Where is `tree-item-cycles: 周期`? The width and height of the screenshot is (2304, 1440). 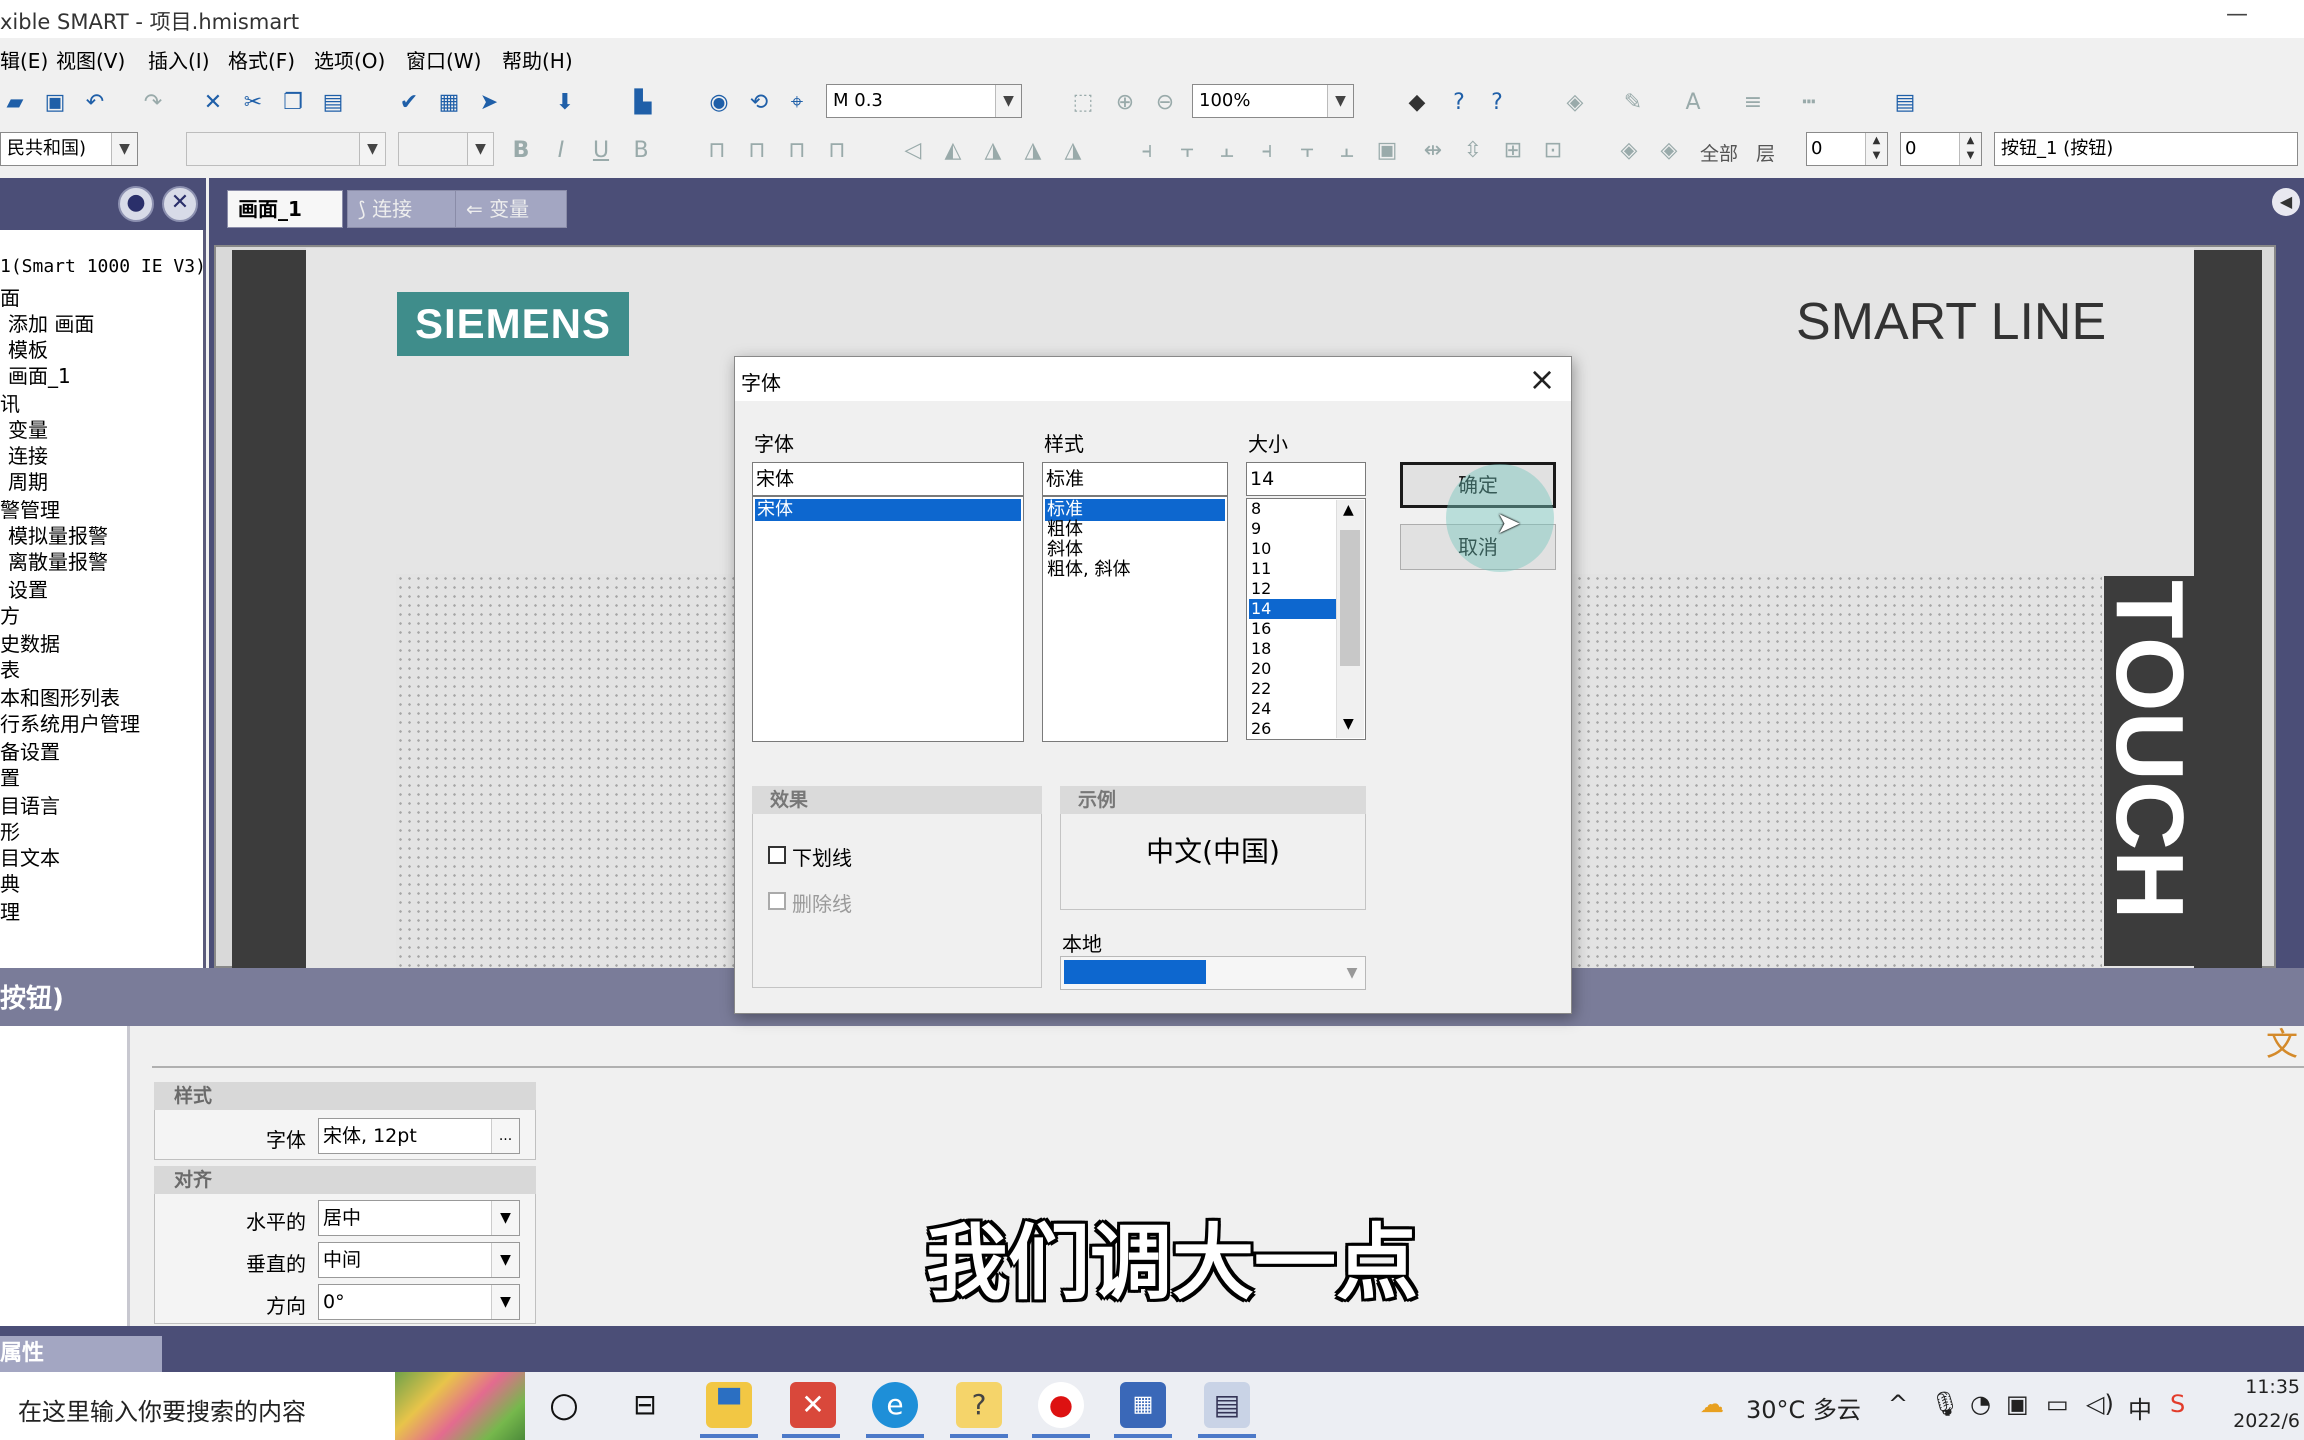
tree-item-cycles: 周期 is located at coordinates (28, 480).